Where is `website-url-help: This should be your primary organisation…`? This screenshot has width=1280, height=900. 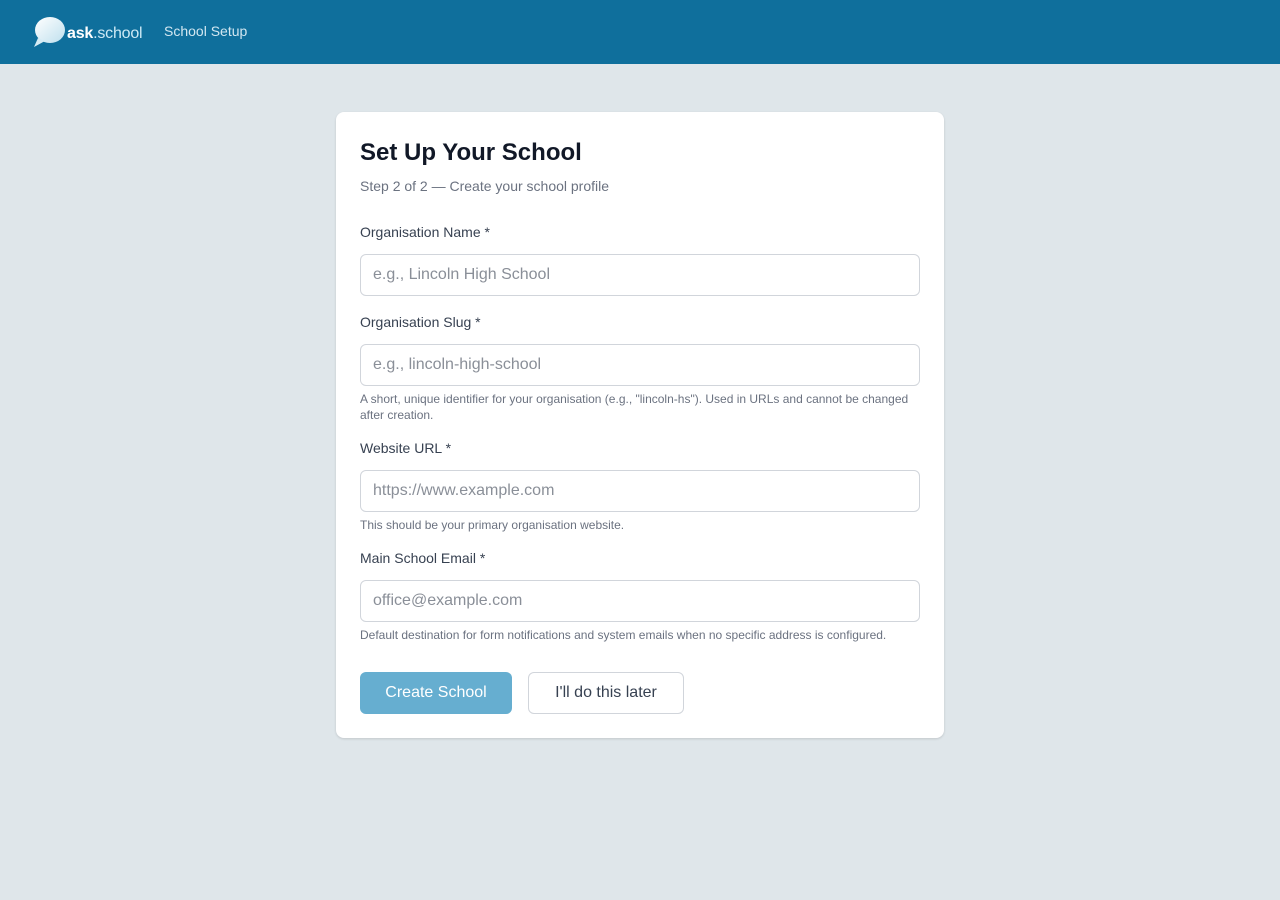
website-url-help: This should be your primary organisation… is located at coordinates (492, 525).